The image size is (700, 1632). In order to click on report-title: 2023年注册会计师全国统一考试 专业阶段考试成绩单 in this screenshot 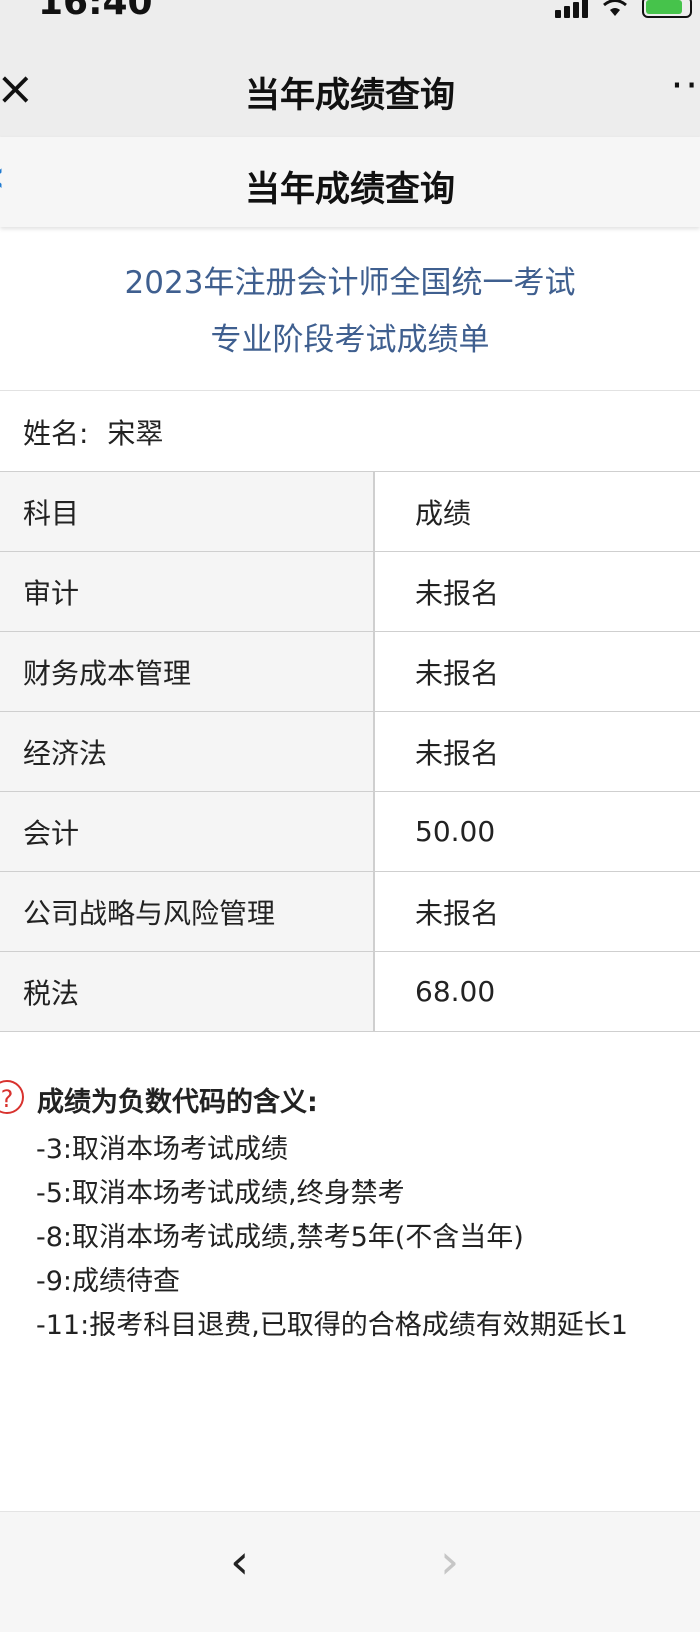, I will do `click(350, 312)`.